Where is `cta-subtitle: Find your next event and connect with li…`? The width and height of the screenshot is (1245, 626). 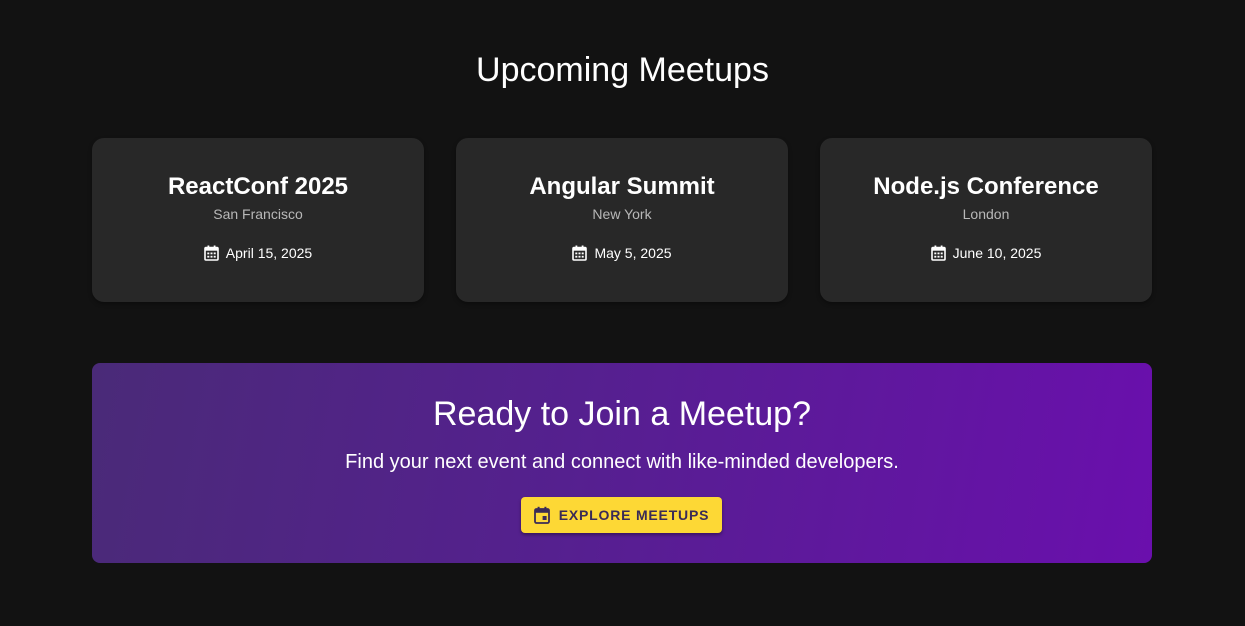 cta-subtitle: Find your next event and connect with li… is located at coordinates (622, 462).